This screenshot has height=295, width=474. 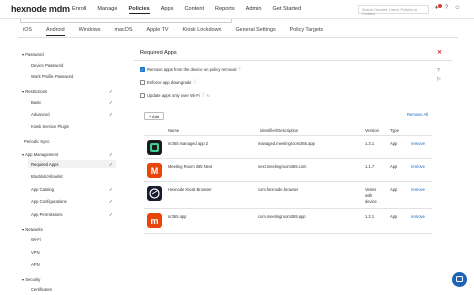 I want to click on sidebar-section-label: App Management, so click(x=42, y=154).